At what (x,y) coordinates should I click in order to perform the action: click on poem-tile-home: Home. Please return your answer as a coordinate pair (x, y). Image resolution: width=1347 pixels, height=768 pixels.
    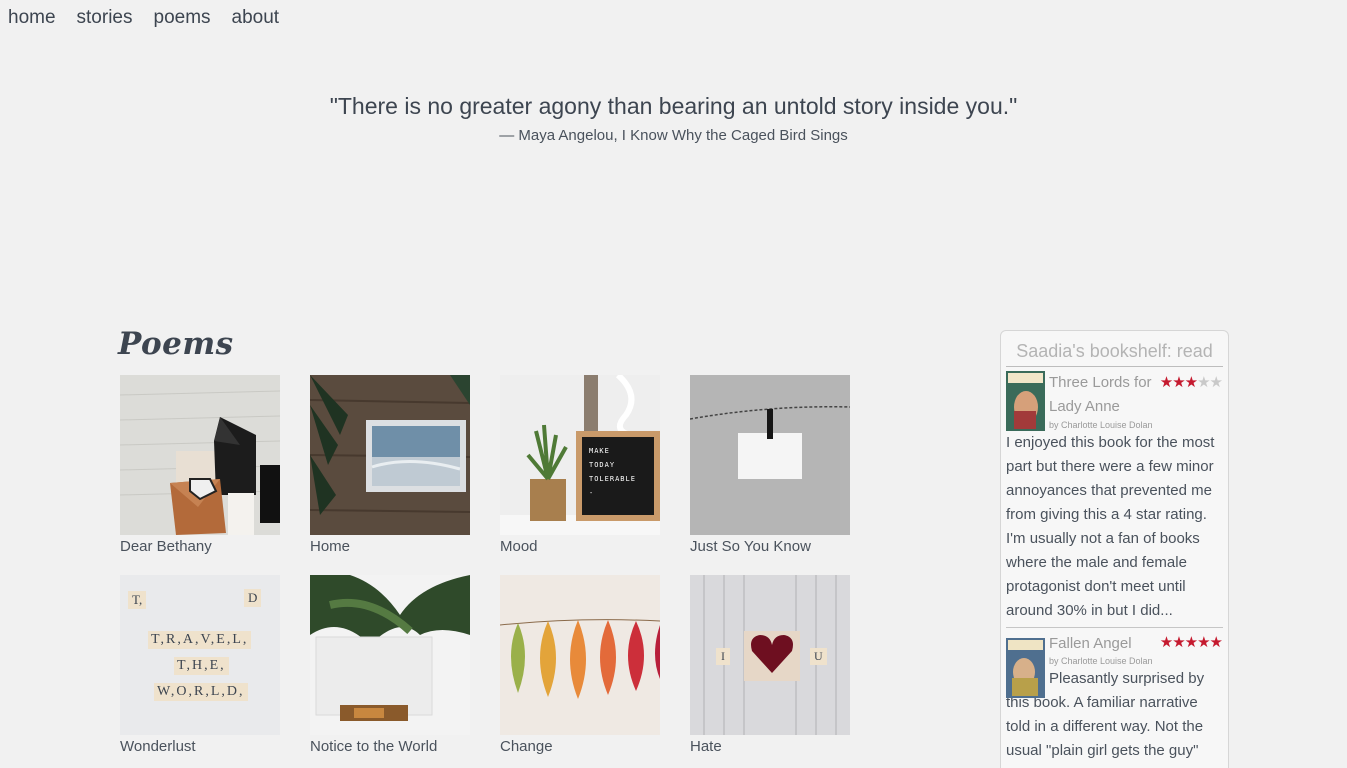
    Looking at the image, I should click on (390, 465).